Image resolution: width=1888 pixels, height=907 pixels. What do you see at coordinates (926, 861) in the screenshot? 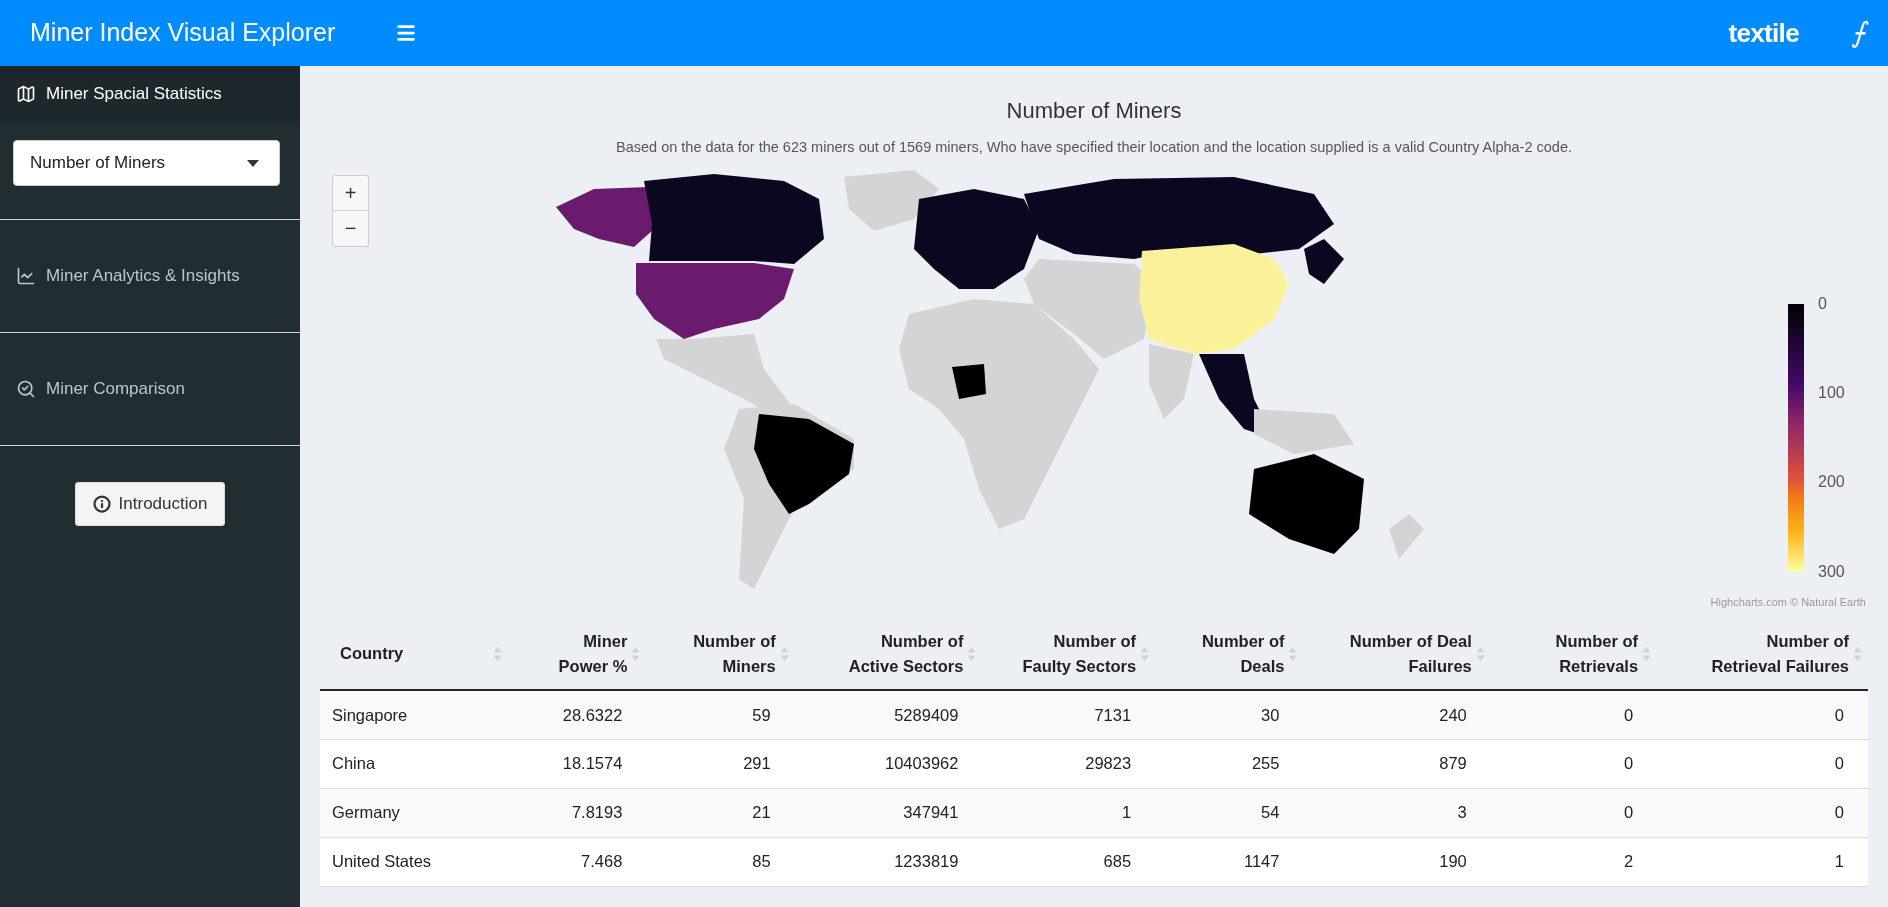
I see `table-cell: 1233819` at bounding box center [926, 861].